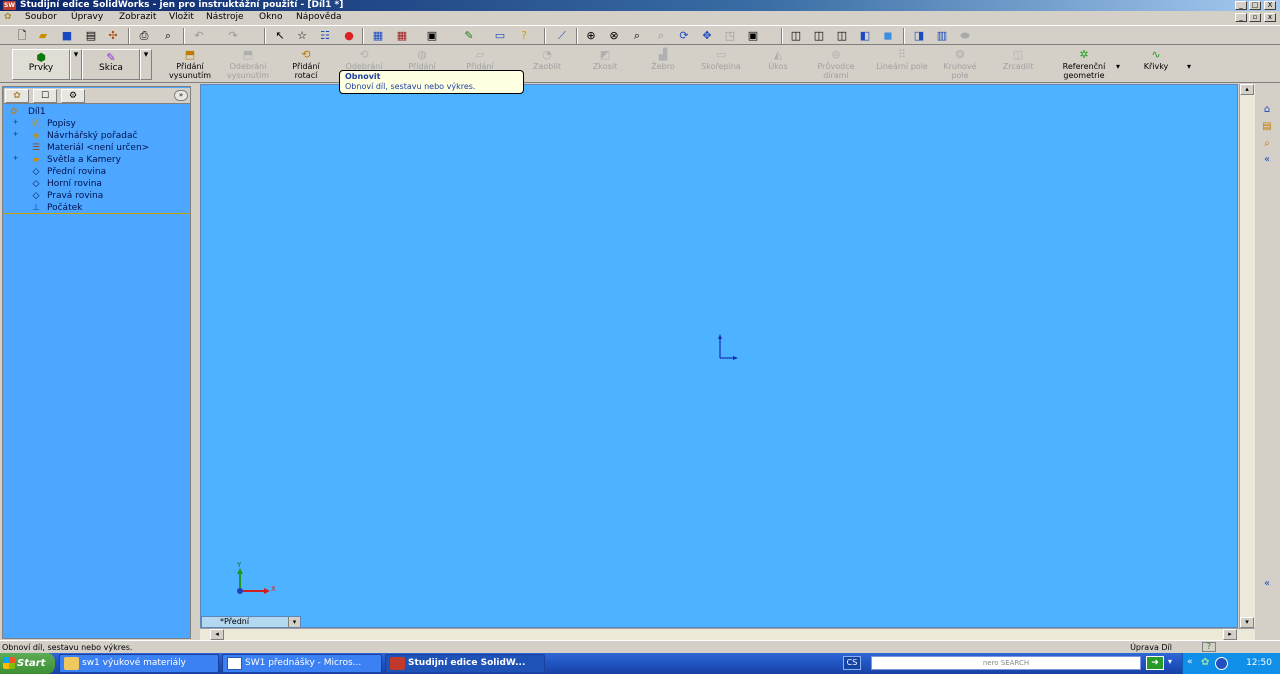  I want to click on print-icon: ⎙, so click(144, 35).